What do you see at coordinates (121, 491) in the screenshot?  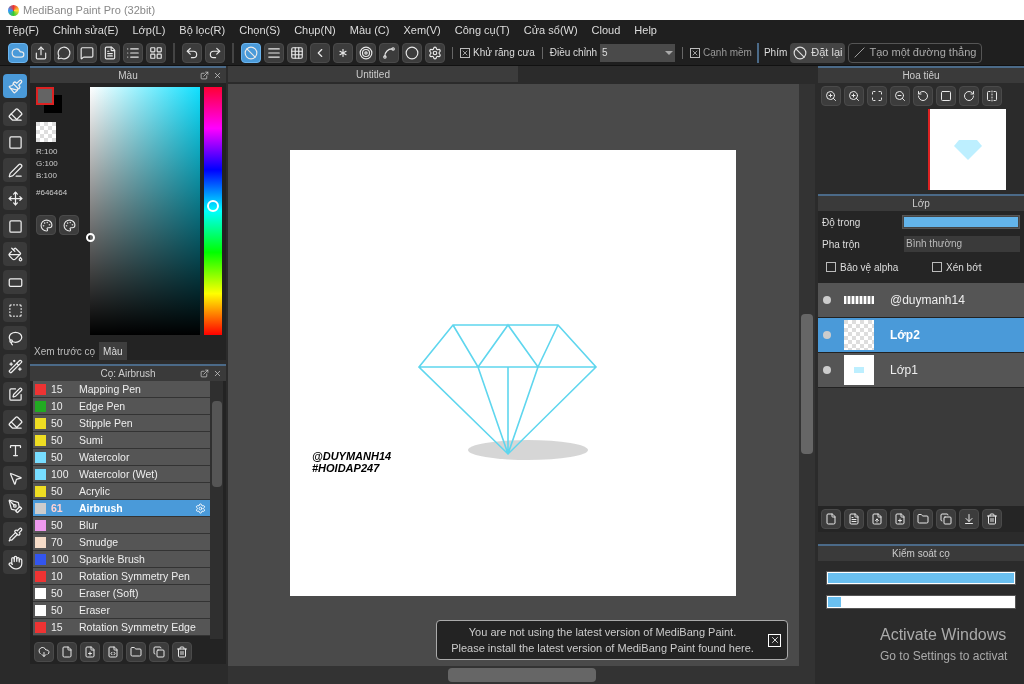 I see `brush-row: 50 Acrylic` at bounding box center [121, 491].